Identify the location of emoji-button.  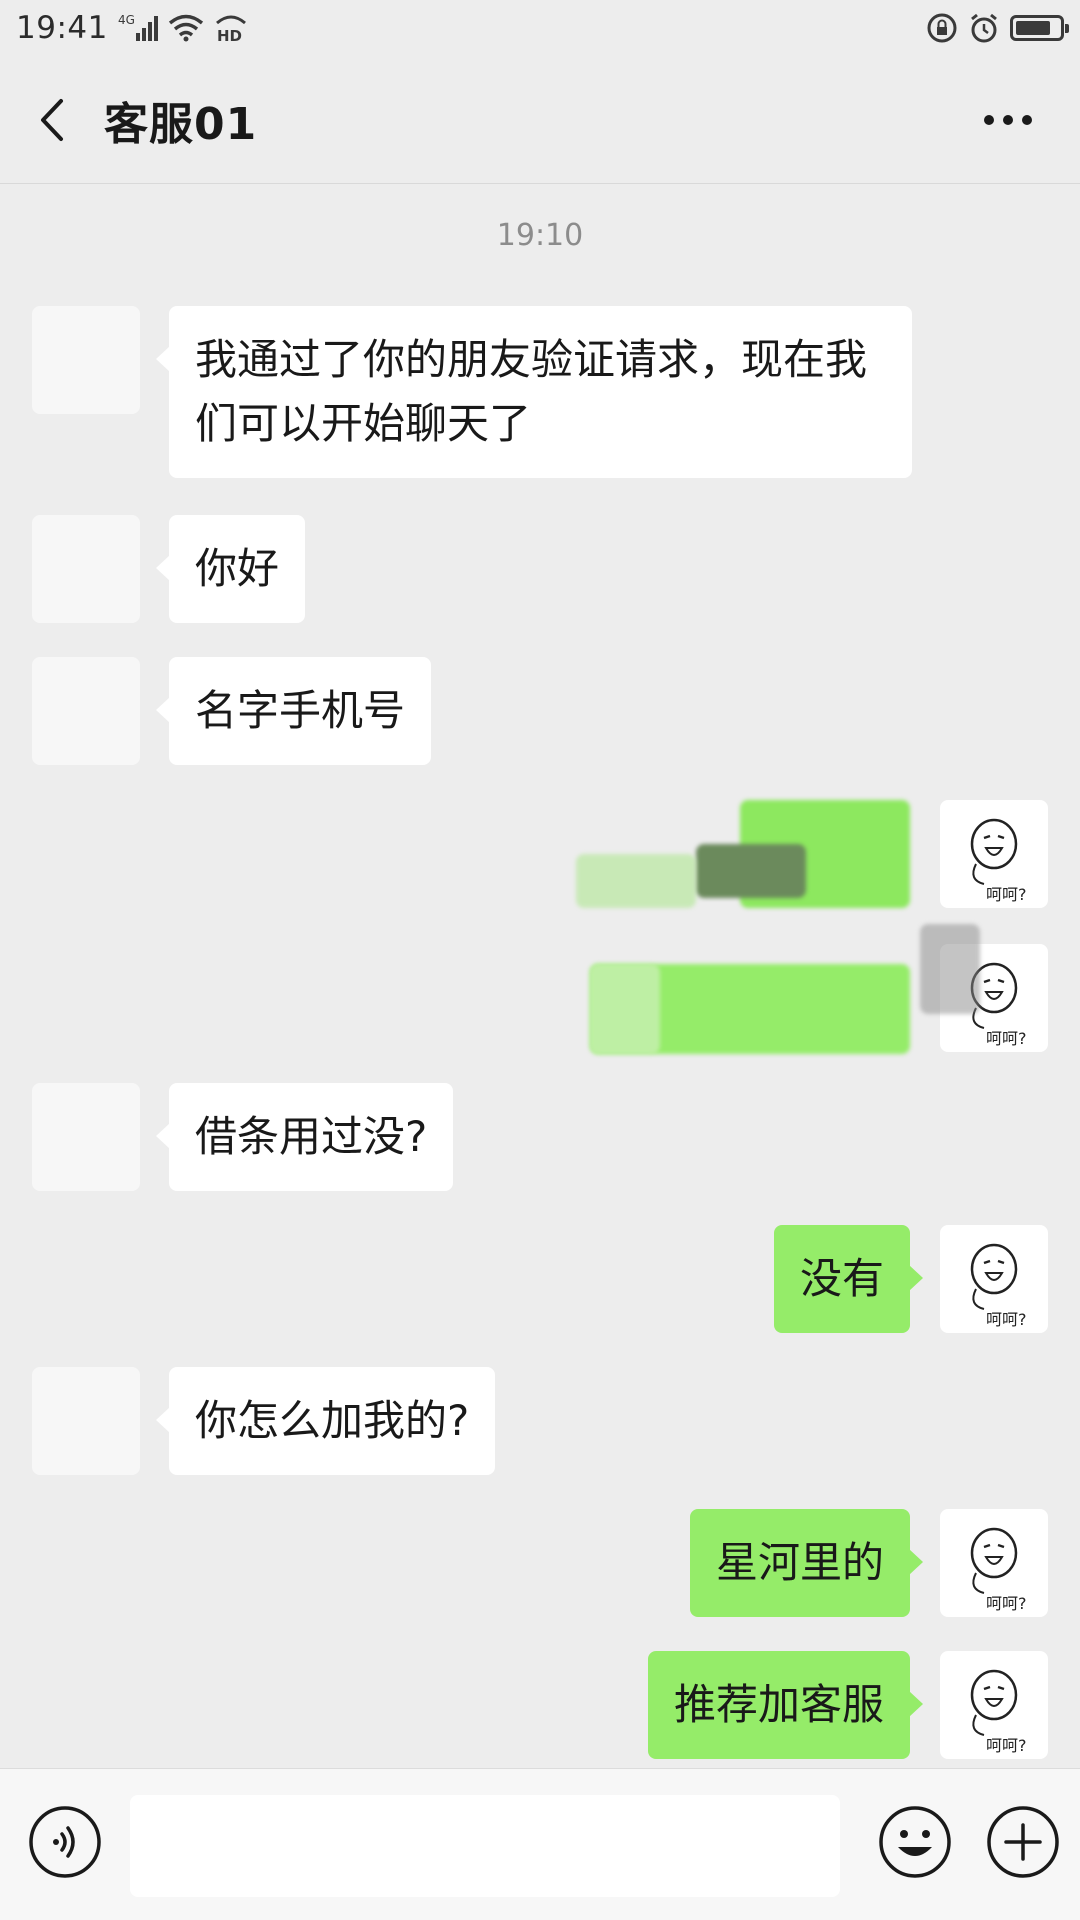
(915, 1842).